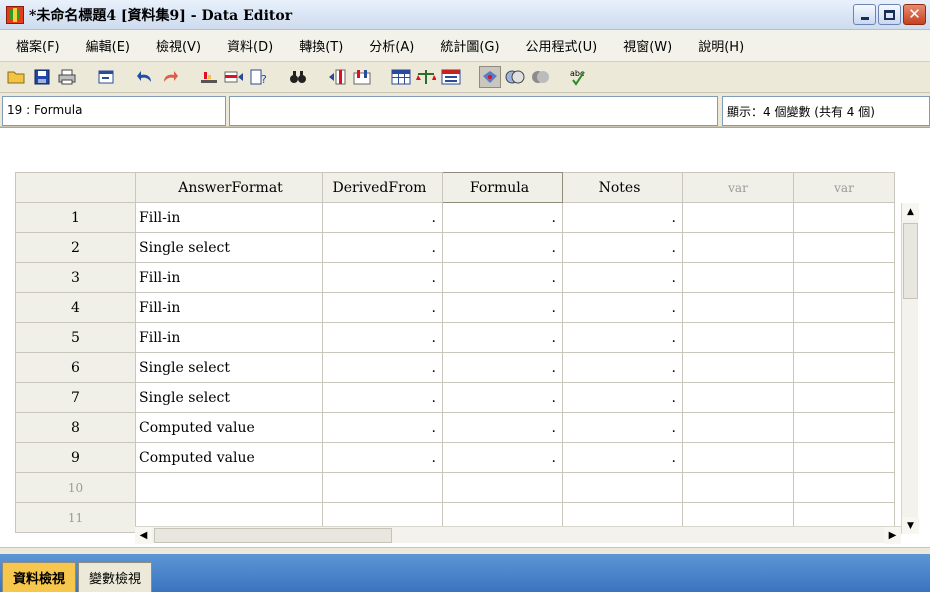 Image resolution: width=930 pixels, height=592 pixels. Describe the element at coordinates (647, 45) in the screenshot. I see `menu-window: 視窗(W)` at that location.